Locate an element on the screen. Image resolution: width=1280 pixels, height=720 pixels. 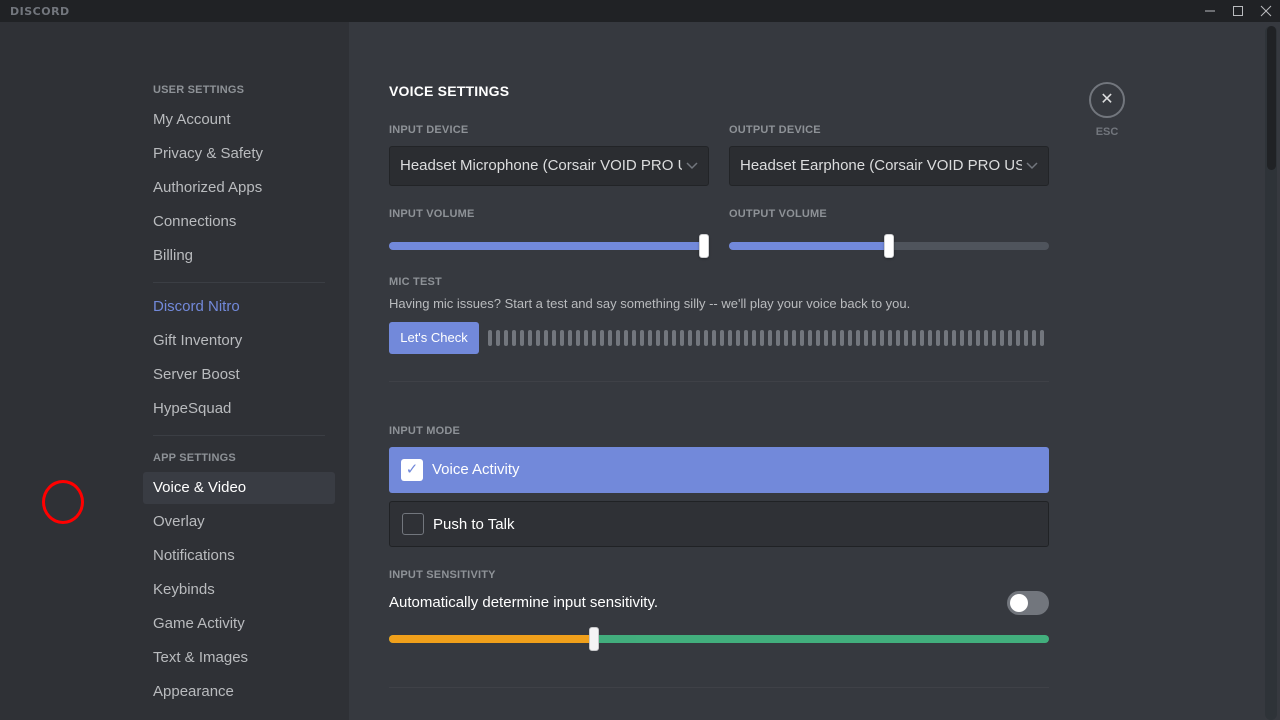
sidebar-item-discord-nitro: Discord Nitro is located at coordinates (239, 307).